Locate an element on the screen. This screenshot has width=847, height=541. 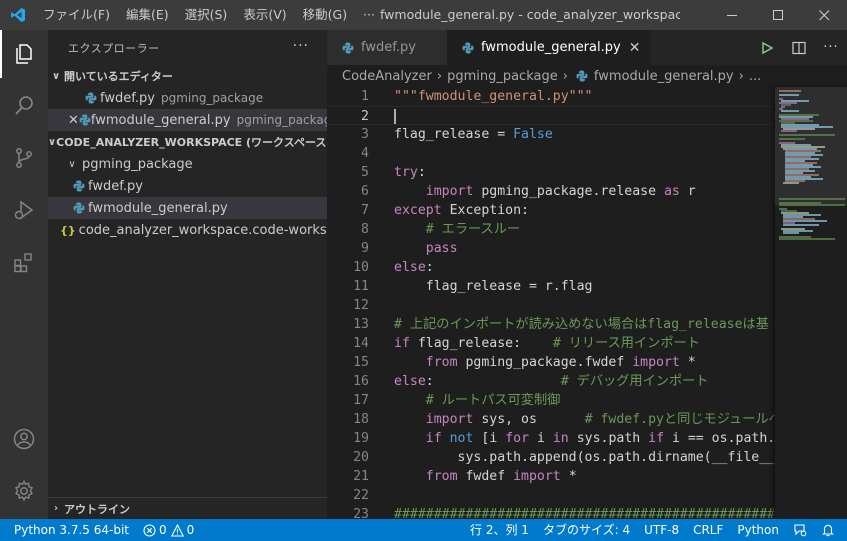
open-editors-header: ∨ 開いているエディター is located at coordinates (187, 76).